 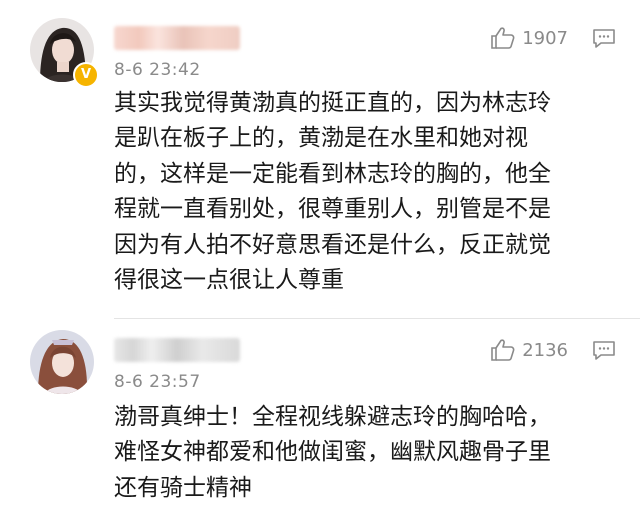 I want to click on comment-line: 因为有人拍不好意思看还是什么，反正就觉, so click(x=332, y=244).